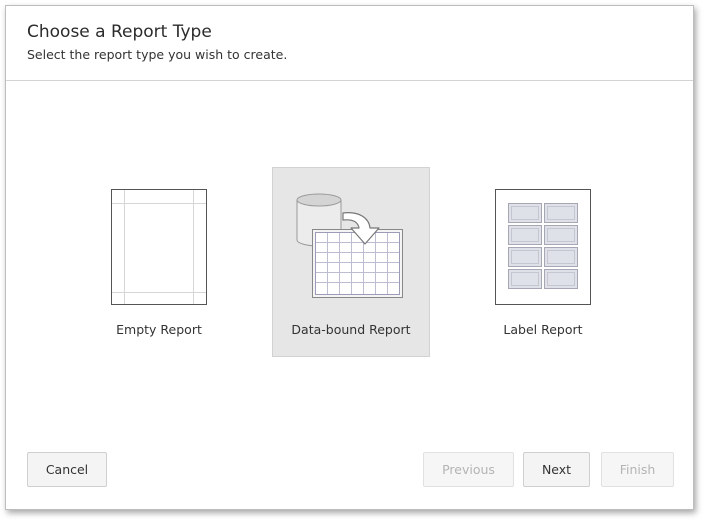 The height and width of the screenshot is (521, 706). I want to click on dialog-title: Choose a Report Type, so click(119, 32).